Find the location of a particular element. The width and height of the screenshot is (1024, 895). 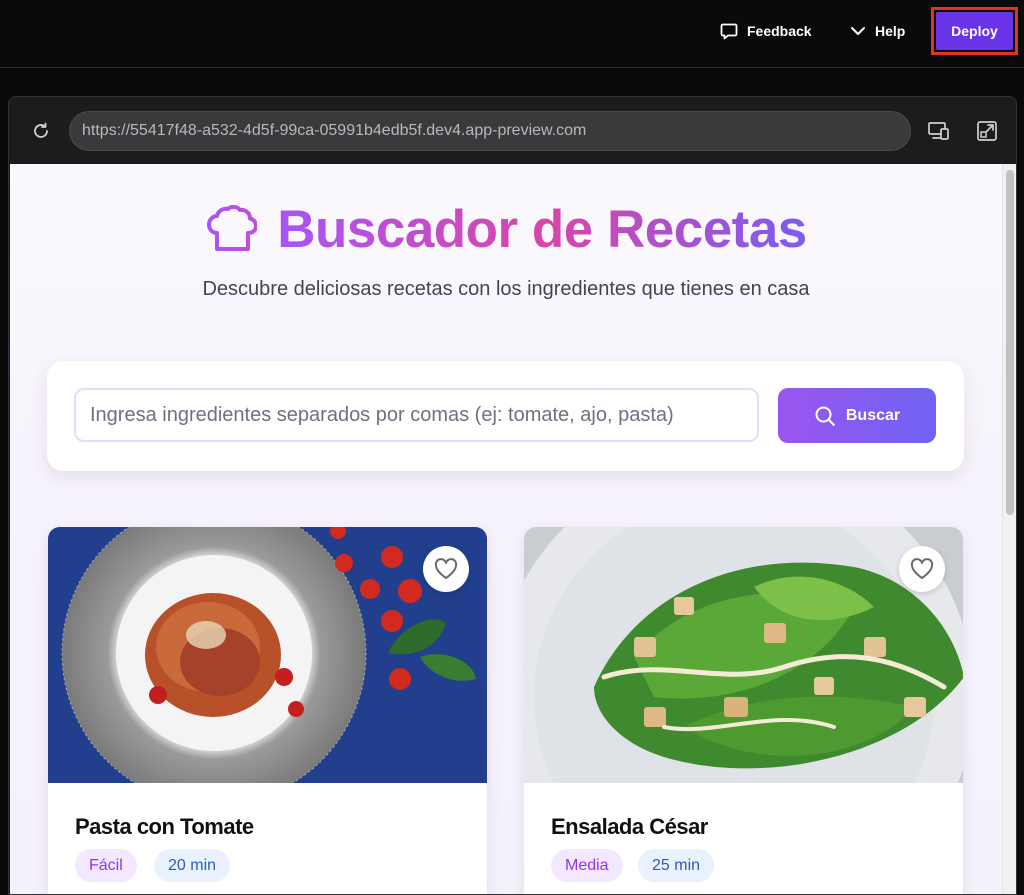

responsive-devices-icon is located at coordinates (939, 131).